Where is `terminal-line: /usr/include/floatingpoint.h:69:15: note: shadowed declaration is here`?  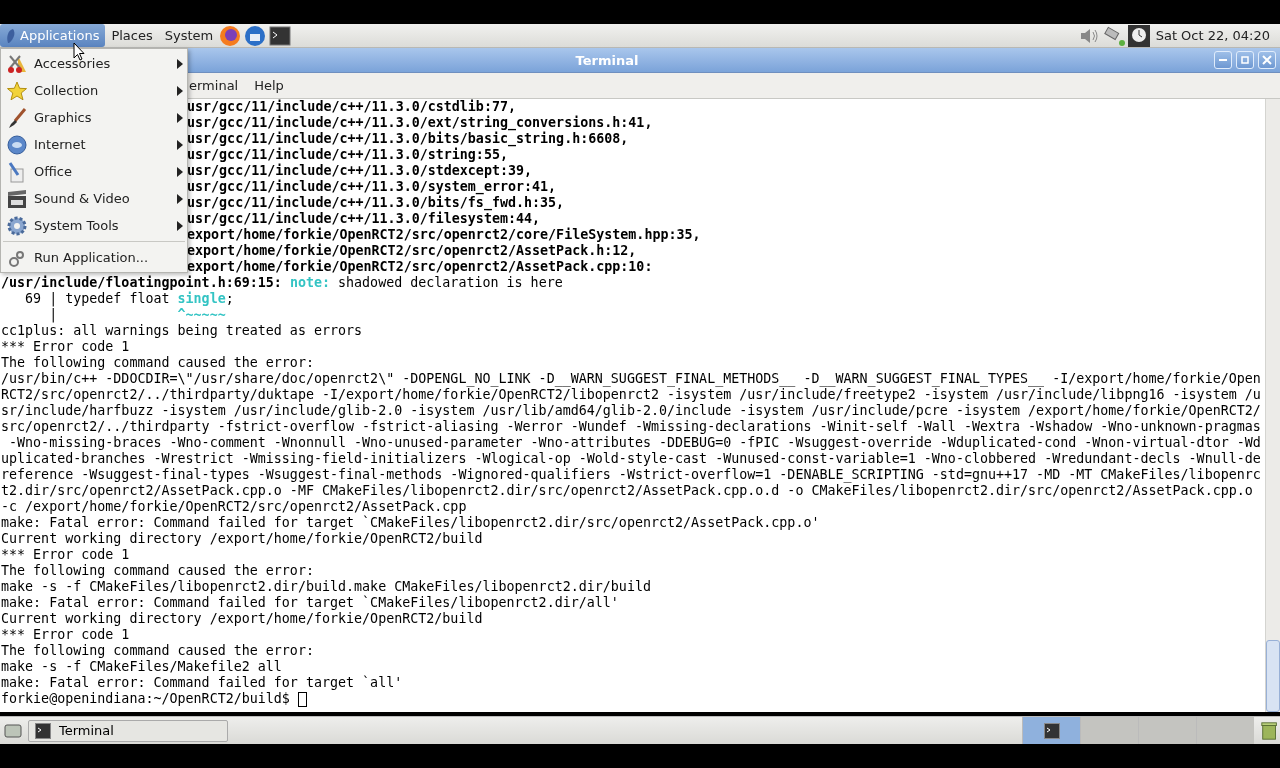
terminal-line: /usr/include/floatingpoint.h:69:15: note: shadowed declaration is here is located at coordinates (282, 283).